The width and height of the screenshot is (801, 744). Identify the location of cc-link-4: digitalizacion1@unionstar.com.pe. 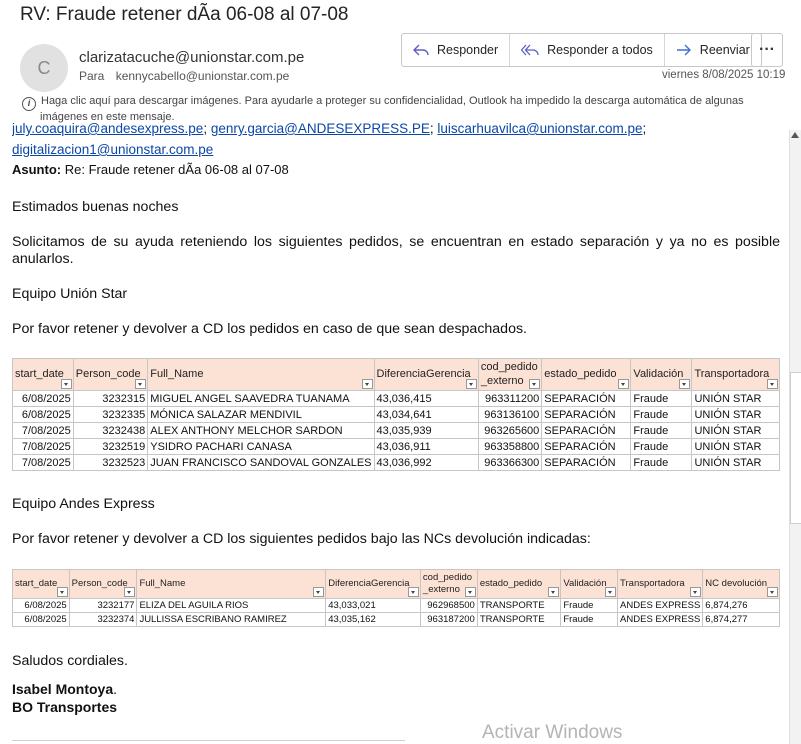
(112, 149).